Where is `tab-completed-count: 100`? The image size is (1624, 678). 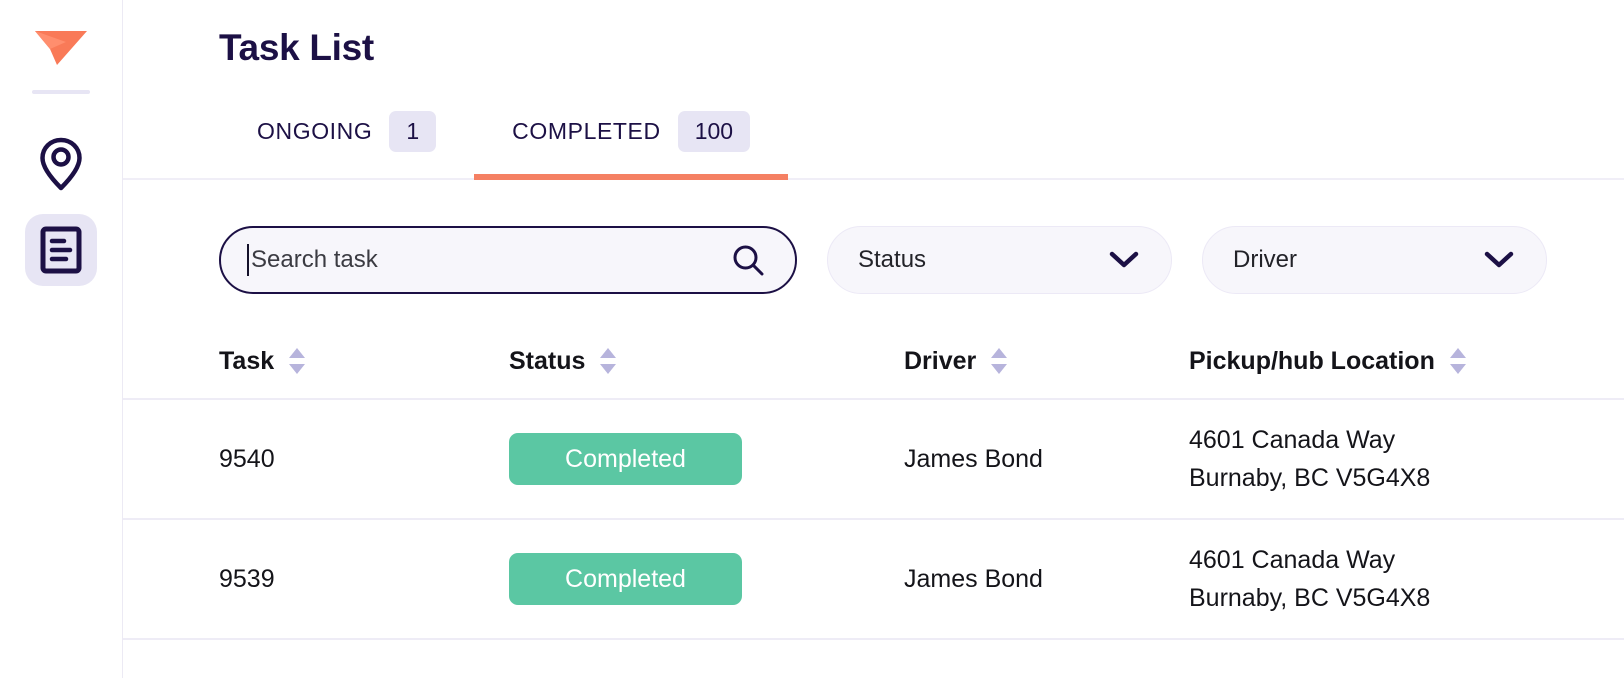 tab-completed-count: 100 is located at coordinates (714, 131).